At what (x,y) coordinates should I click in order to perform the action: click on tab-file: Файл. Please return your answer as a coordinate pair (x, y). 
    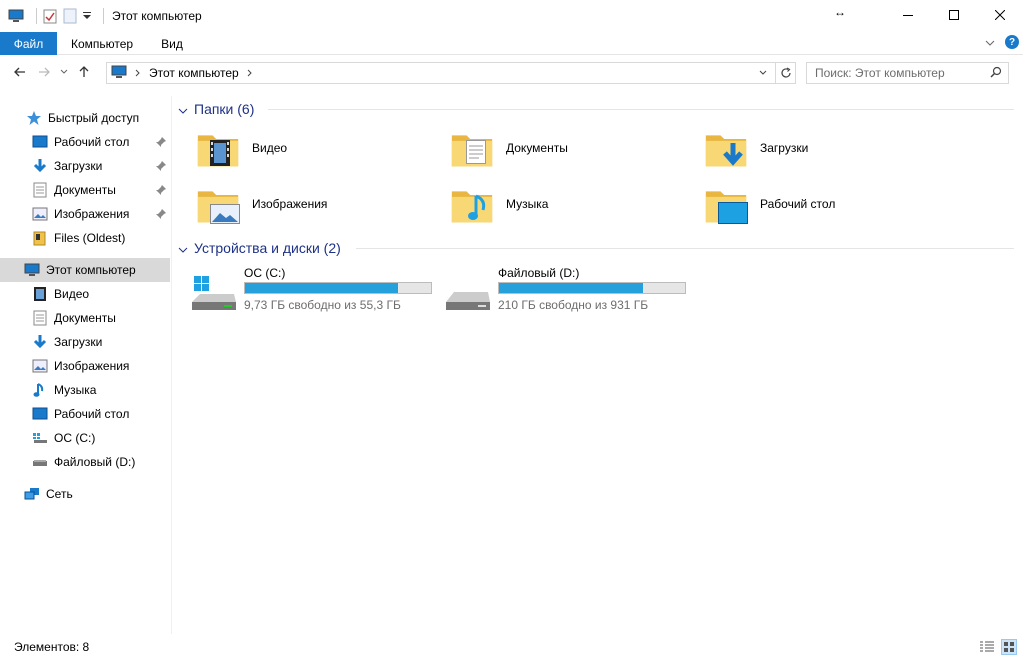
    Looking at the image, I should click on (28, 43).